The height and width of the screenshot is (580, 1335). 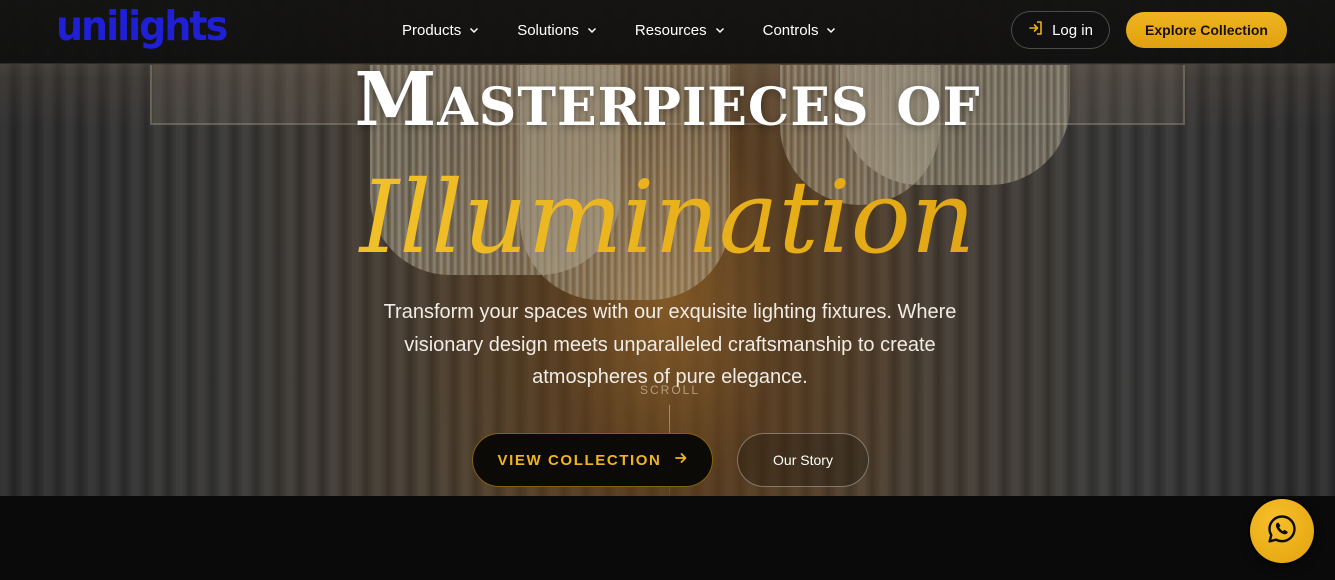 I want to click on view-collection-button: VIEW COLLECTION, so click(x=592, y=460).